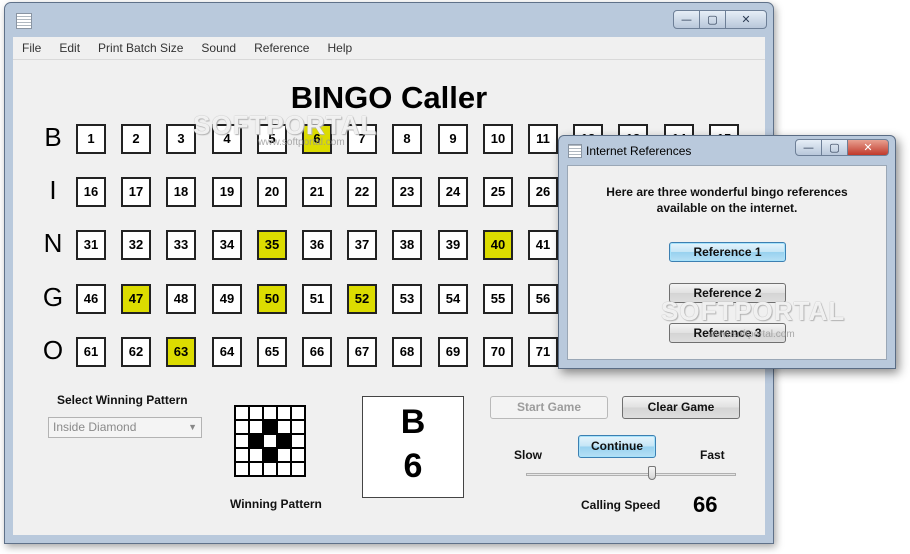 The image size is (910, 554). What do you see at coordinates (362, 245) in the screenshot?
I see `board-cell-37: 37` at bounding box center [362, 245].